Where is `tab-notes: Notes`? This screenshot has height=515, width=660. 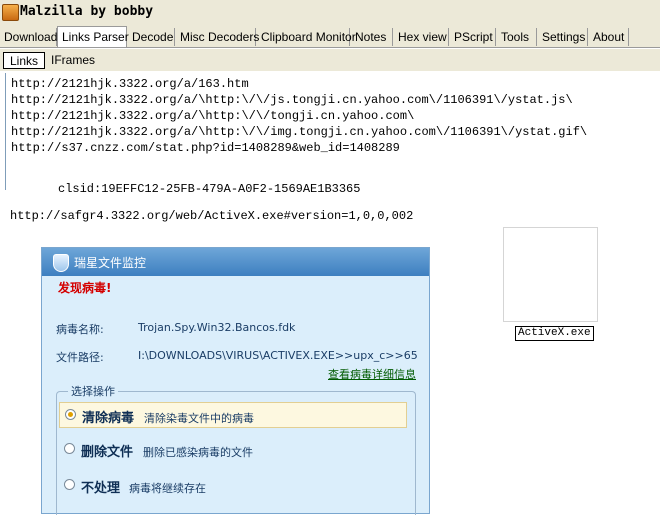 tab-notes: Notes is located at coordinates (372, 37).